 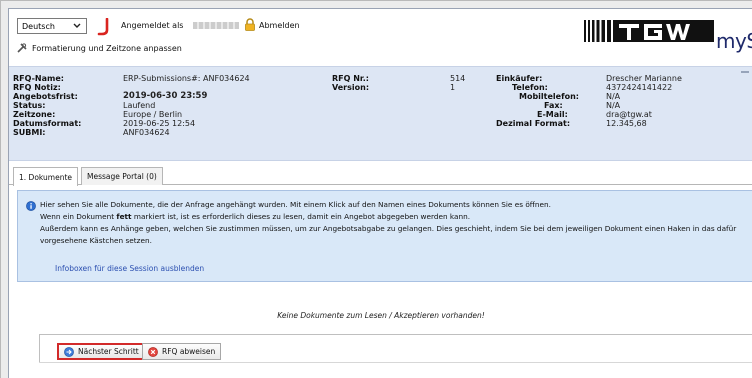 I want to click on decimal-format-label: Dezimal Format:, so click(x=533, y=123).